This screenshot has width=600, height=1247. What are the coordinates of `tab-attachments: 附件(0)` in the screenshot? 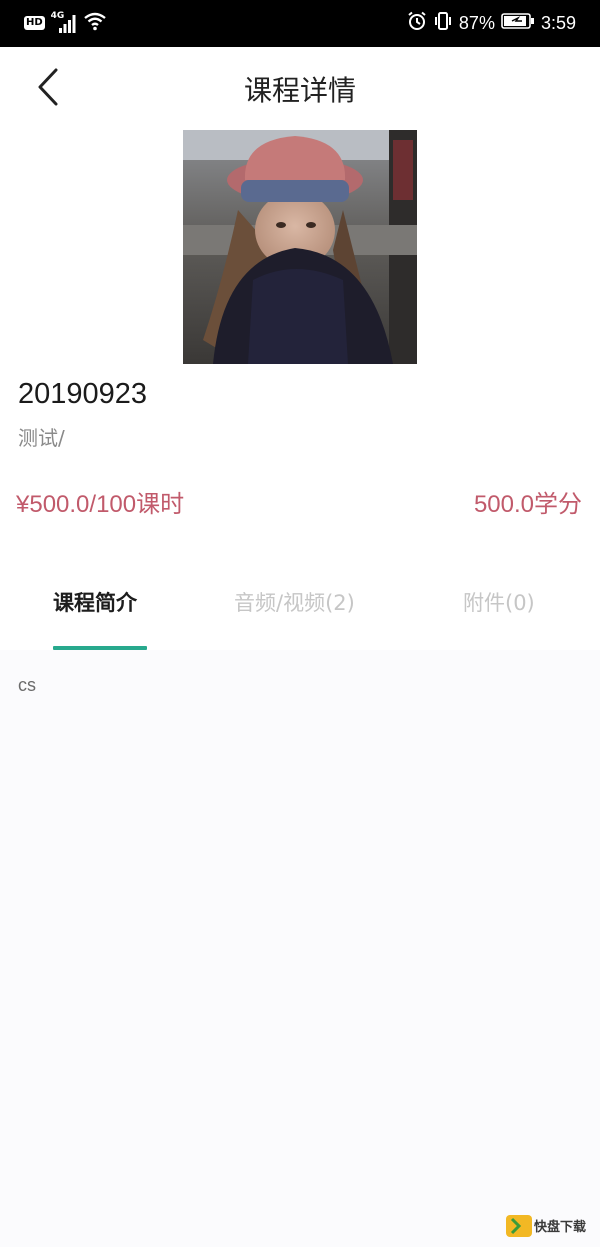 It's located at (499, 603).